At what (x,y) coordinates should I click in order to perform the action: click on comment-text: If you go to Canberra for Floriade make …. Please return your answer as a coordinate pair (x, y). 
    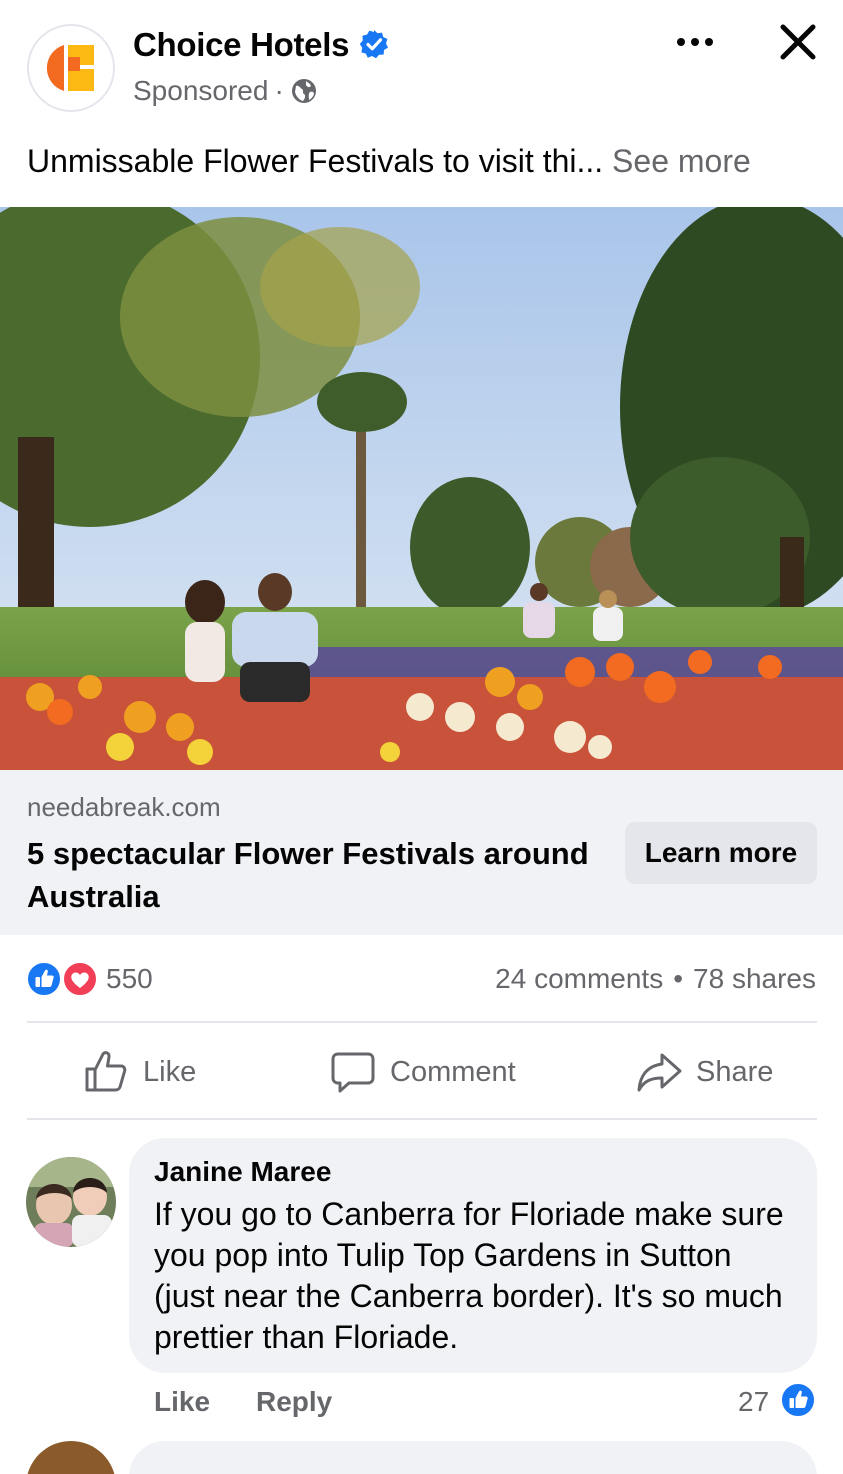
    Looking at the image, I should click on (469, 1275).